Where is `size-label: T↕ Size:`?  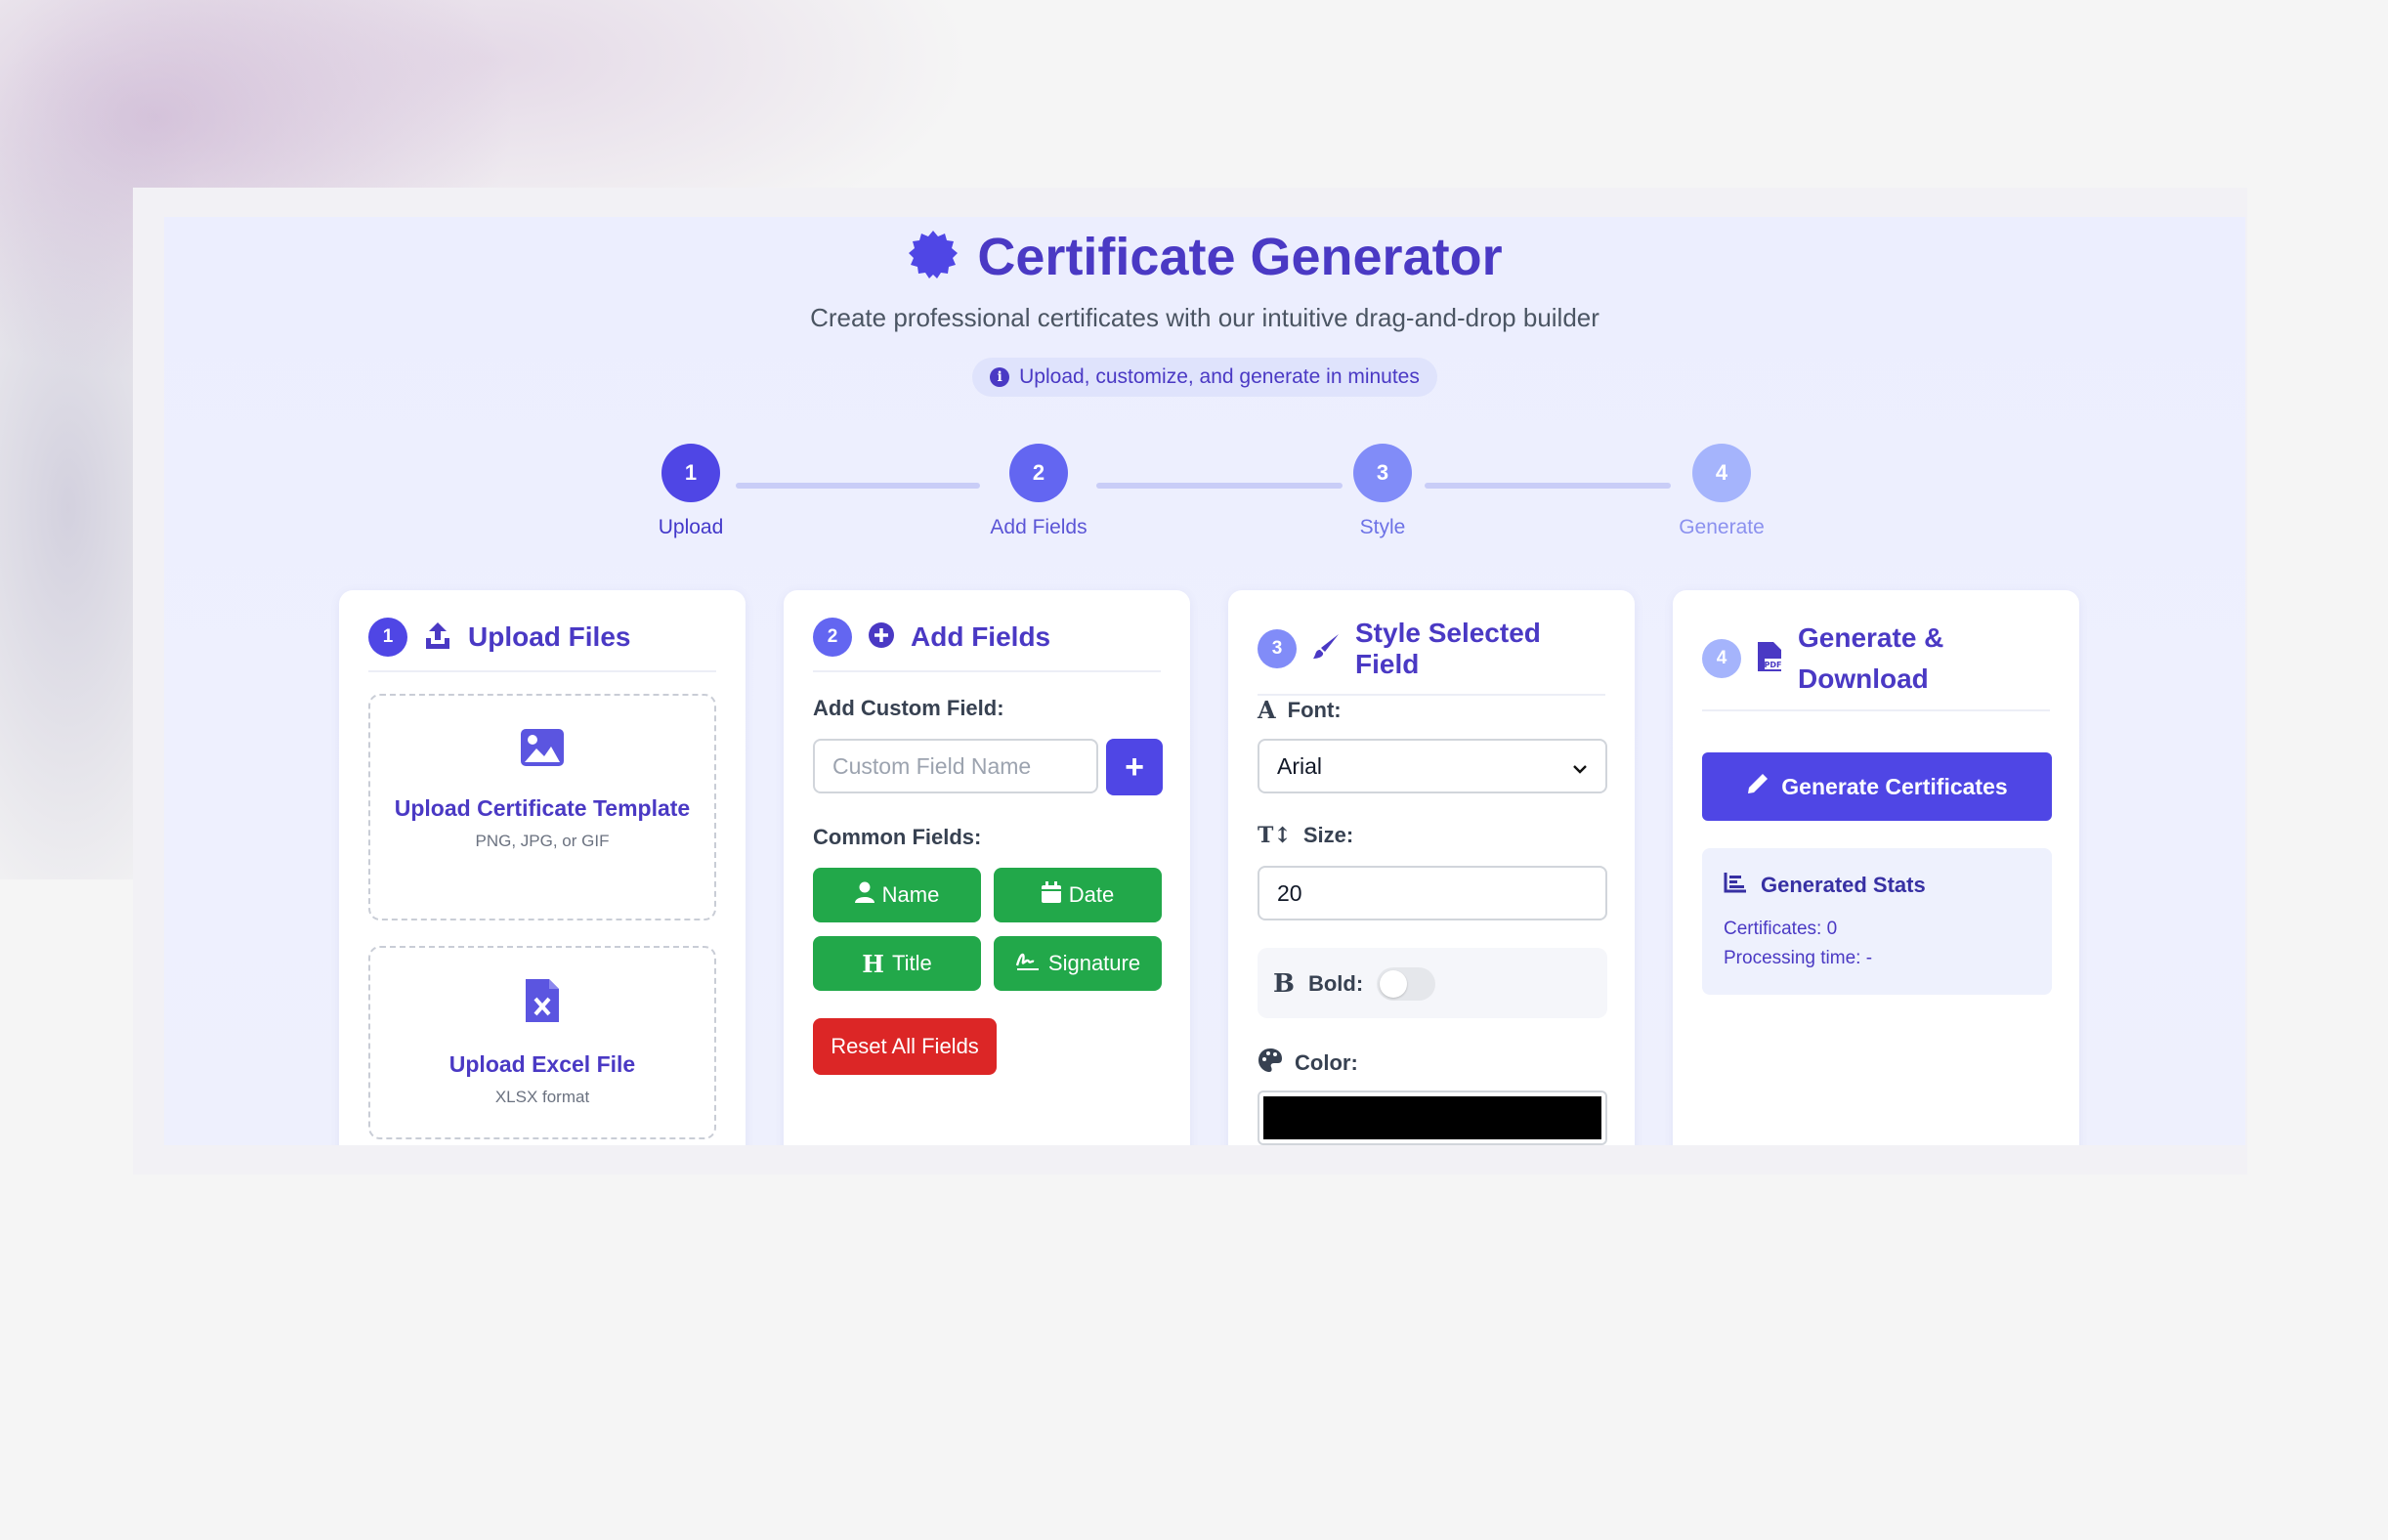 size-label: T↕ Size: is located at coordinates (1306, 835).